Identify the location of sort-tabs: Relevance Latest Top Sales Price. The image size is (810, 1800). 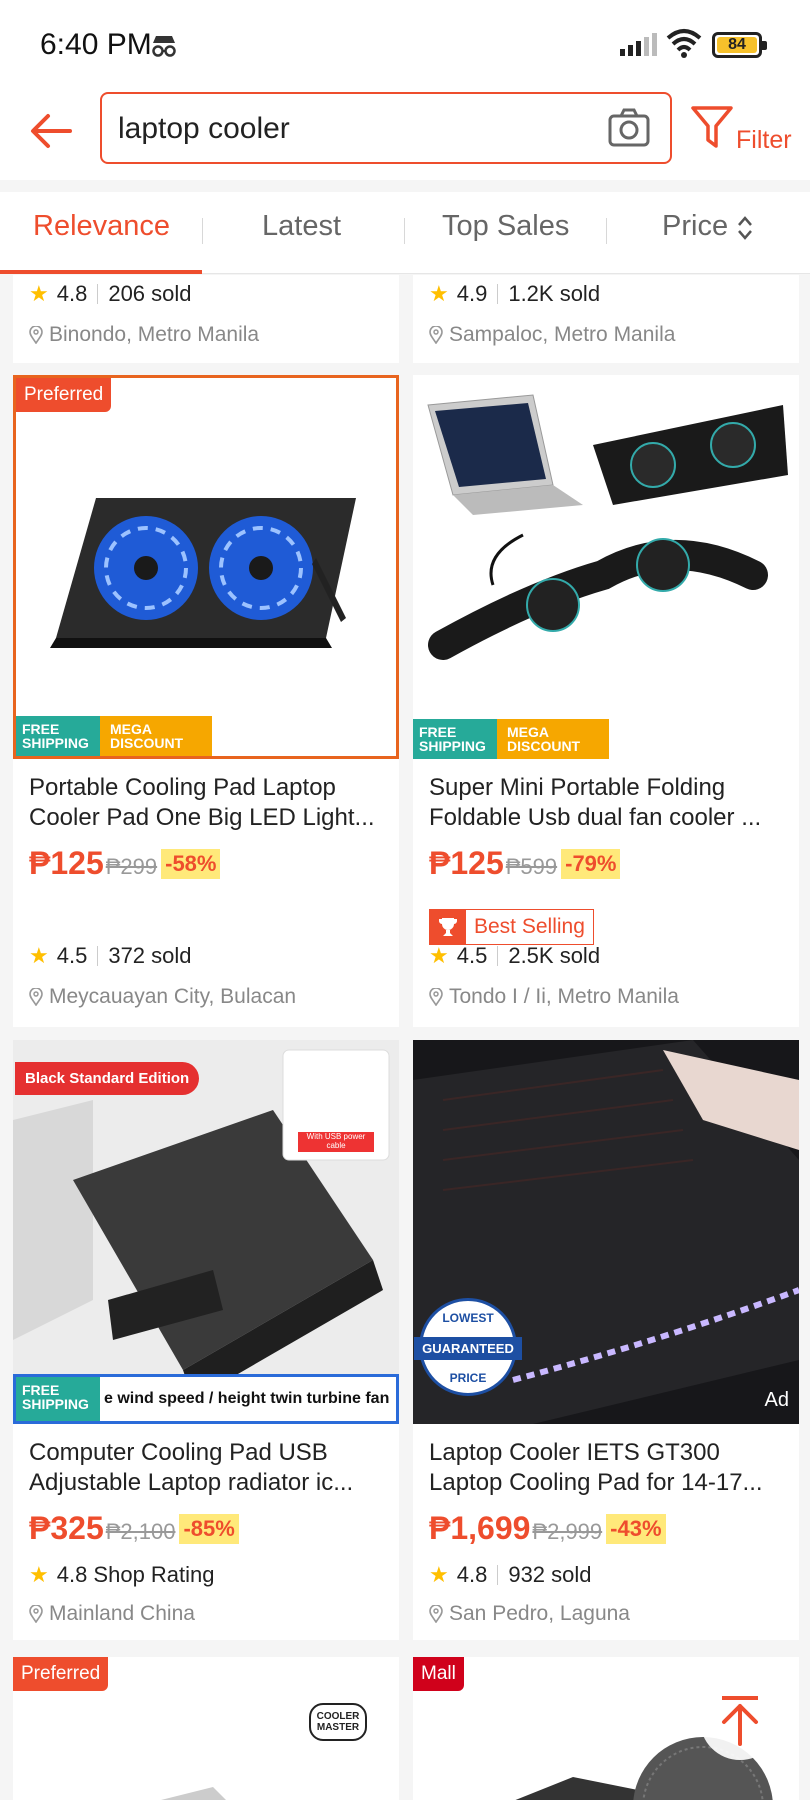
(405, 233).